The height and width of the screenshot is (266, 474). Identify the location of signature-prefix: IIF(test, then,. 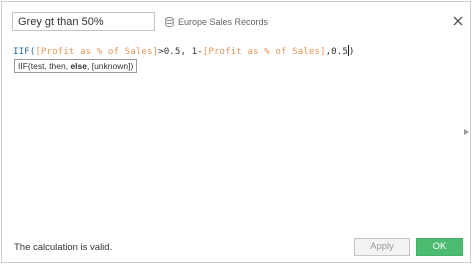
(44, 66).